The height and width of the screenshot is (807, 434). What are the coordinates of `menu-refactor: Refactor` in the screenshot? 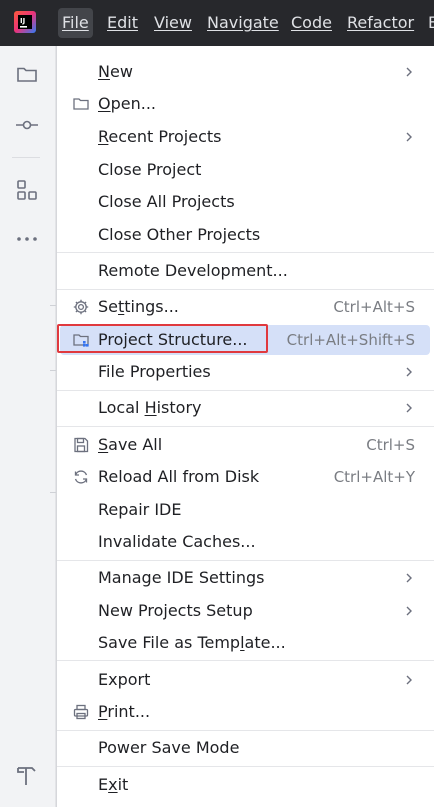 It's located at (380, 23).